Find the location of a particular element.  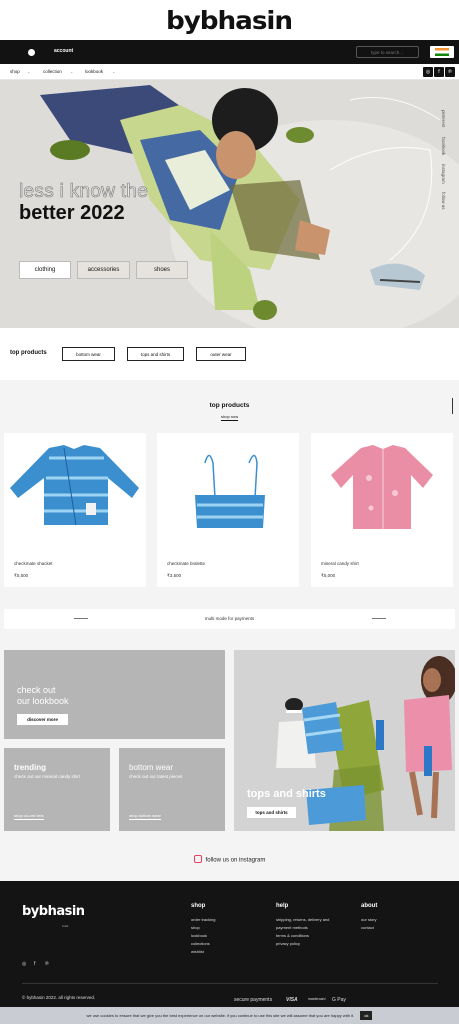

product-name: checkmate bralette is located at coordinates (186, 563).